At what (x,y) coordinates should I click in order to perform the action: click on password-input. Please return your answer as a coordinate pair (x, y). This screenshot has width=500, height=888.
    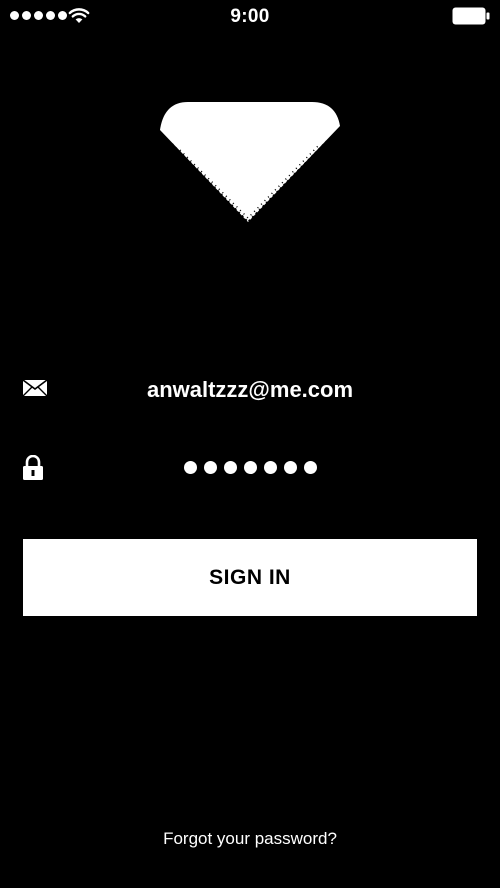
    Looking at the image, I should click on (250, 467).